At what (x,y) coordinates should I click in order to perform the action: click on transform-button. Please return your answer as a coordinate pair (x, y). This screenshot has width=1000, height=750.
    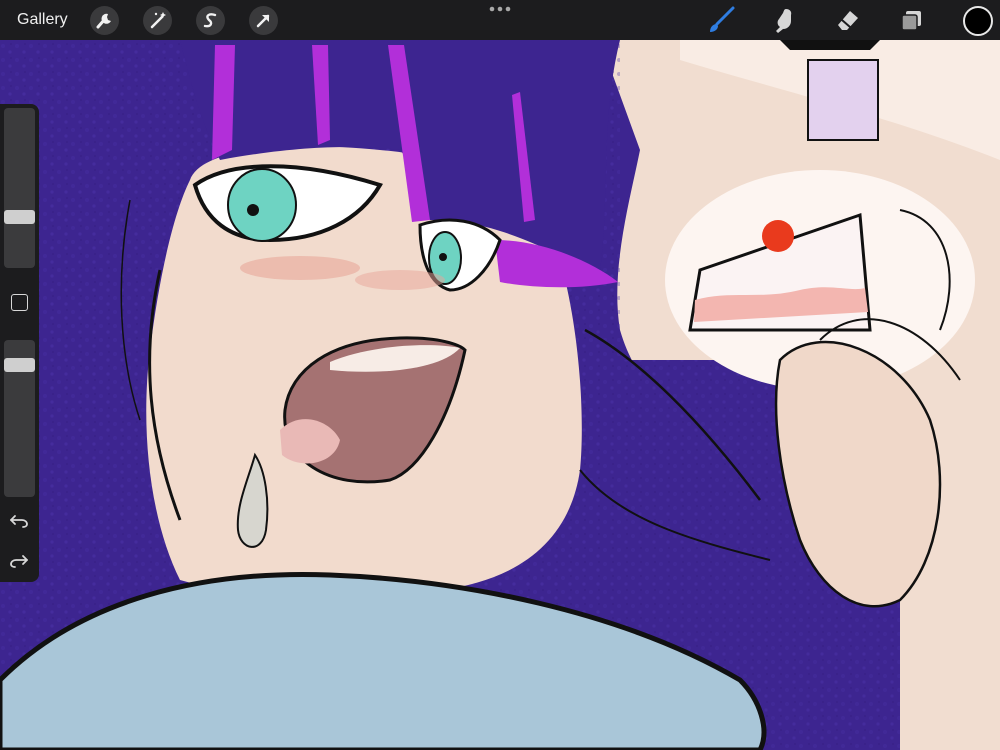
    Looking at the image, I should click on (263, 20).